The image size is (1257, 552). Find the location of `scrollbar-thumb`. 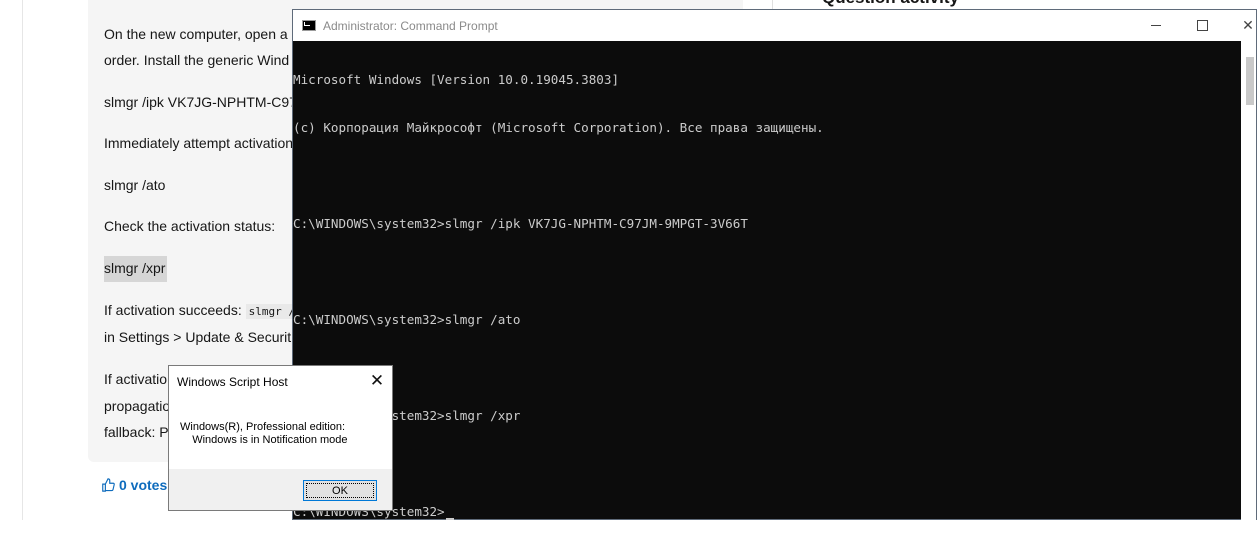

scrollbar-thumb is located at coordinates (1250, 81).